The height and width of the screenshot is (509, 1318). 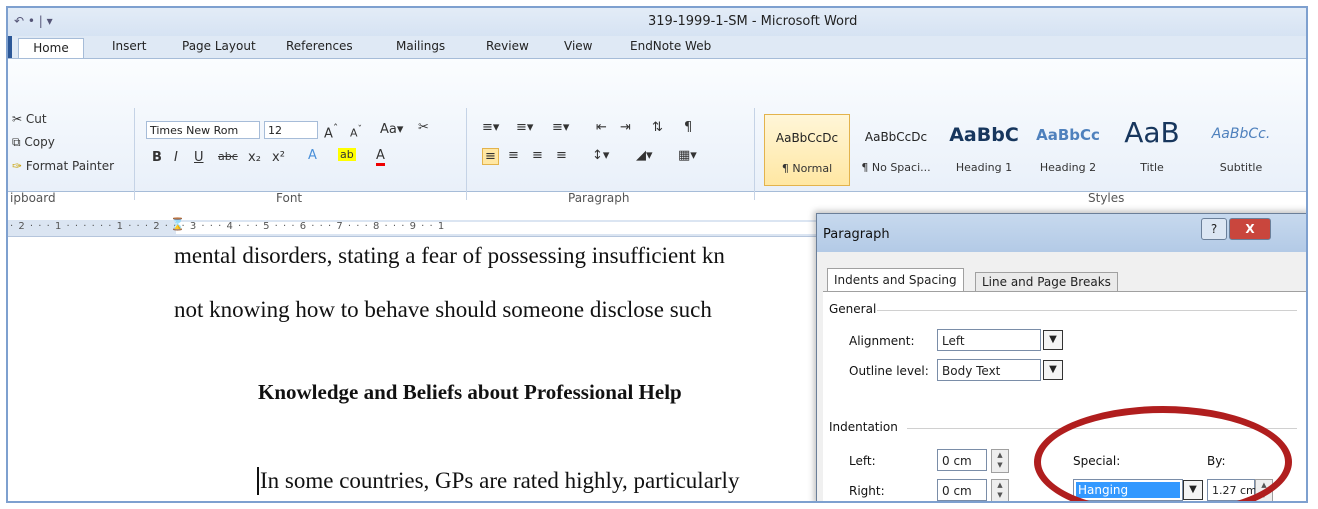 I want to click on dialog-title-bar: Paragraph ? X, so click(x=1061, y=233).